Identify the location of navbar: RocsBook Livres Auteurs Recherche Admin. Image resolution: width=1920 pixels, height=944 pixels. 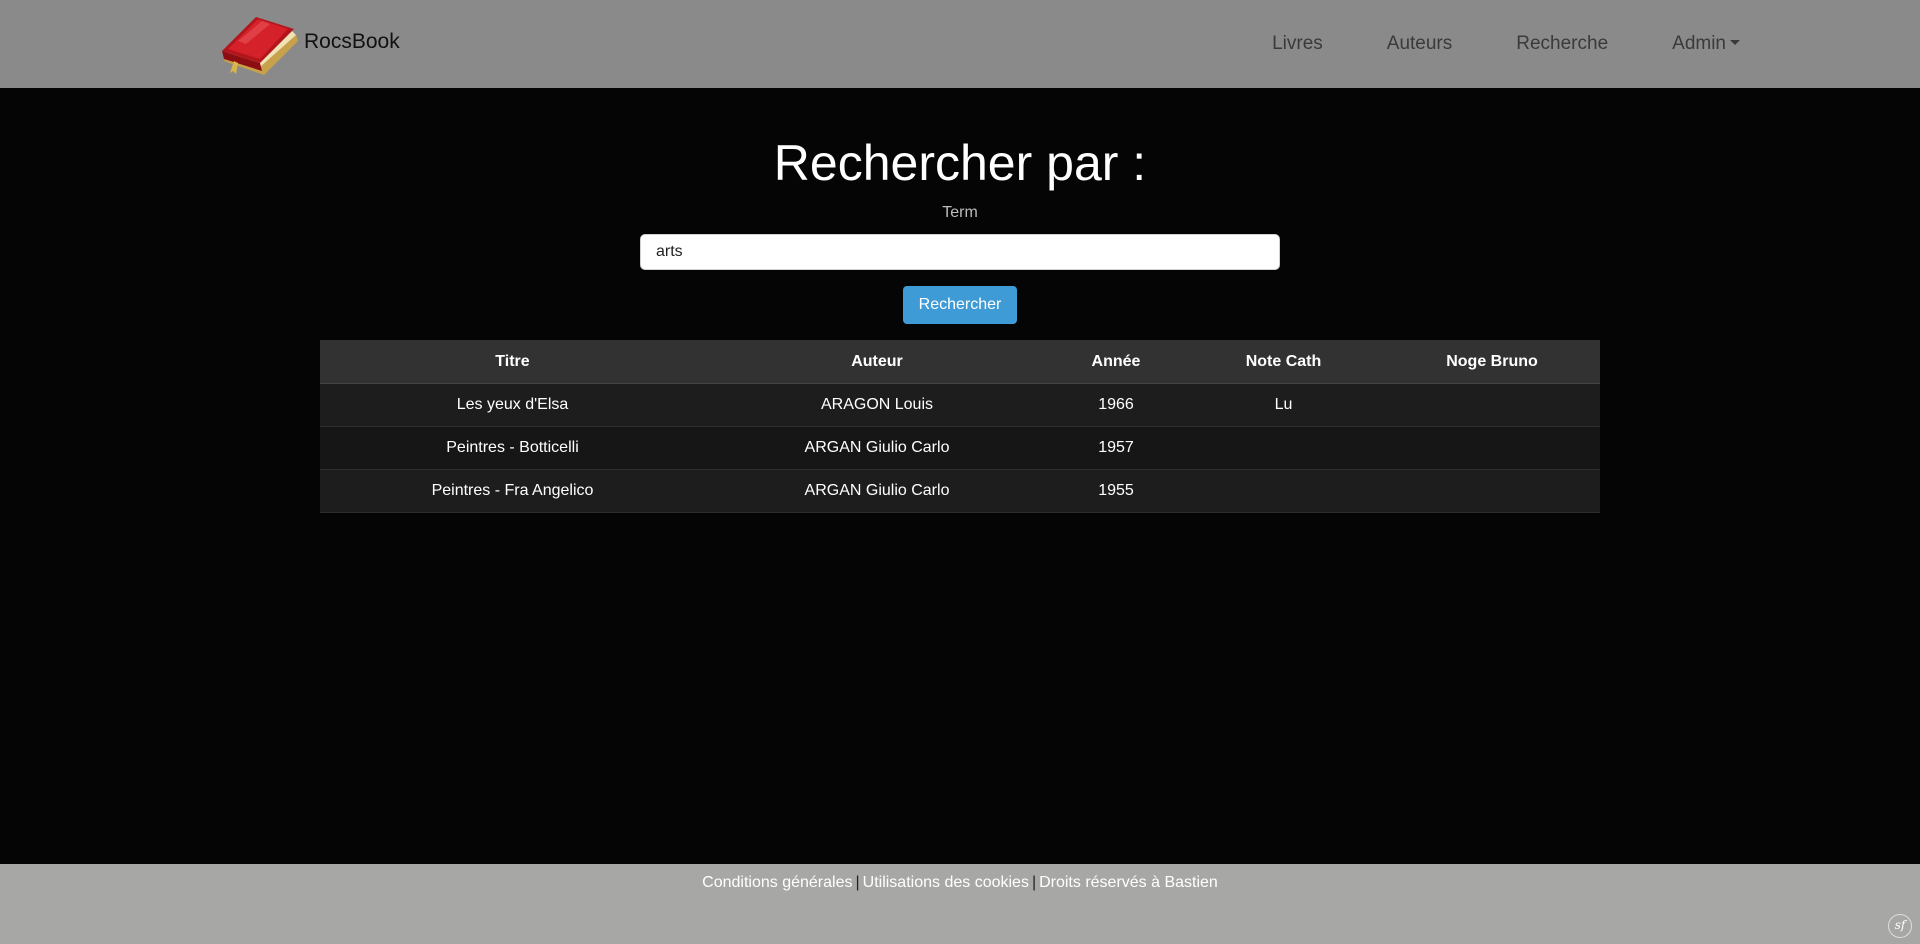
(960, 44).